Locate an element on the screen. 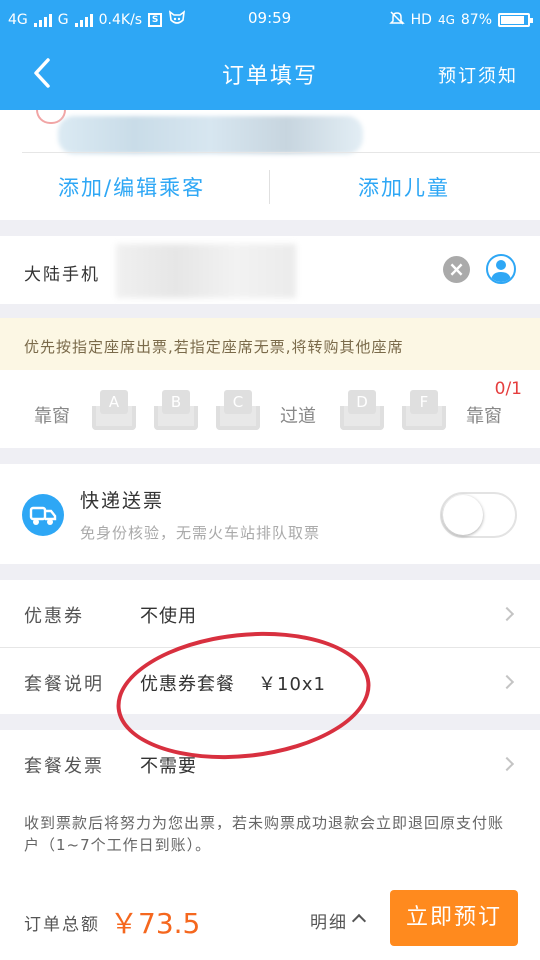 The height and width of the screenshot is (960, 540). contact-person-icon is located at coordinates (501, 269).